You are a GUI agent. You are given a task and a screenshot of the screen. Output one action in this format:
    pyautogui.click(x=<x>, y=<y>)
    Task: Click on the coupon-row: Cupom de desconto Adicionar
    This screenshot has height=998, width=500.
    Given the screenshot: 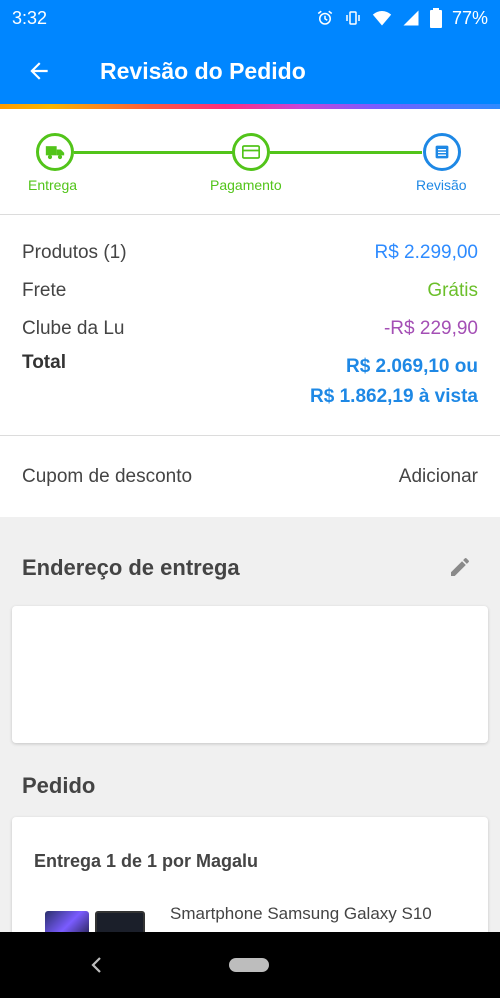 What is the action you would take?
    pyautogui.click(x=250, y=477)
    